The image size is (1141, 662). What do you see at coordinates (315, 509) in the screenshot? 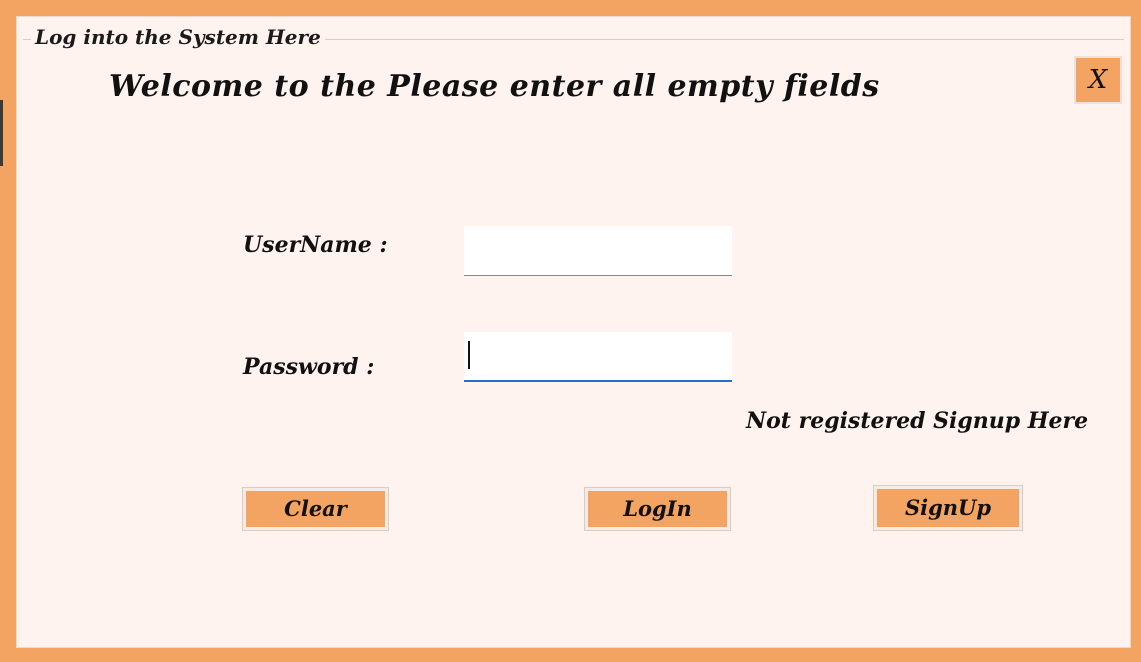
I see `clear-button: Clear` at bounding box center [315, 509].